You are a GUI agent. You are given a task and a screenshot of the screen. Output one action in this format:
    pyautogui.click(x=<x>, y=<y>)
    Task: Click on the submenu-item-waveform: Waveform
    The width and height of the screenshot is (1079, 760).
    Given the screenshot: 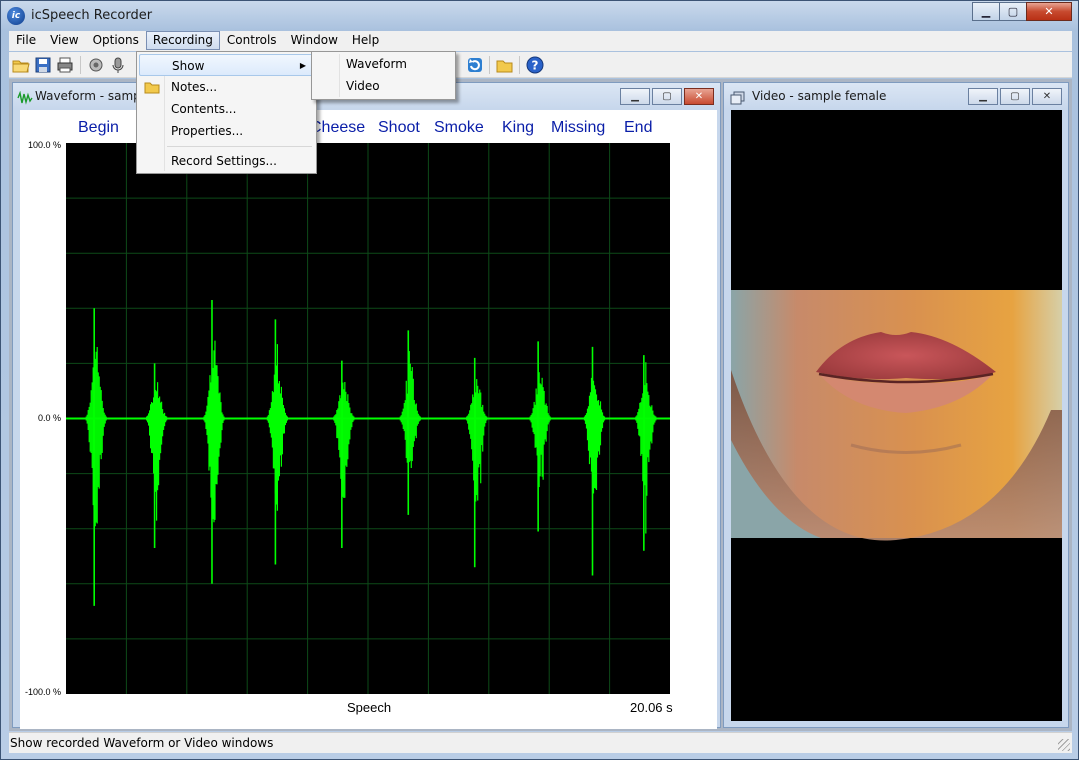 What is the action you would take?
    pyautogui.click(x=383, y=64)
    